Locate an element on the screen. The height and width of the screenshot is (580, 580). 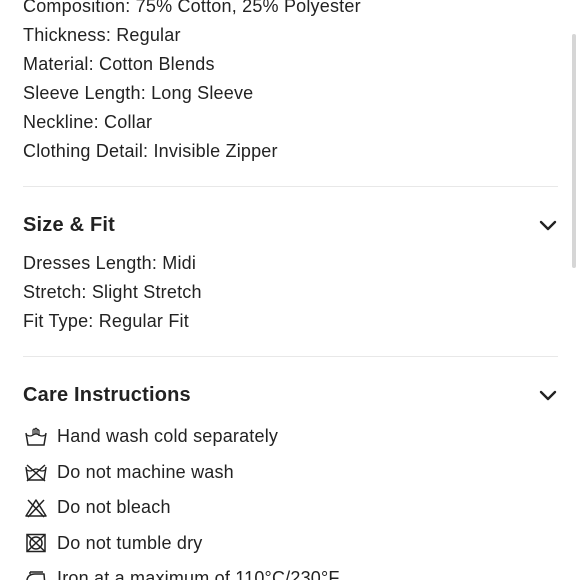
care-item: Iron at a maximum of 110°C/230°F is located at coordinates (290, 570).